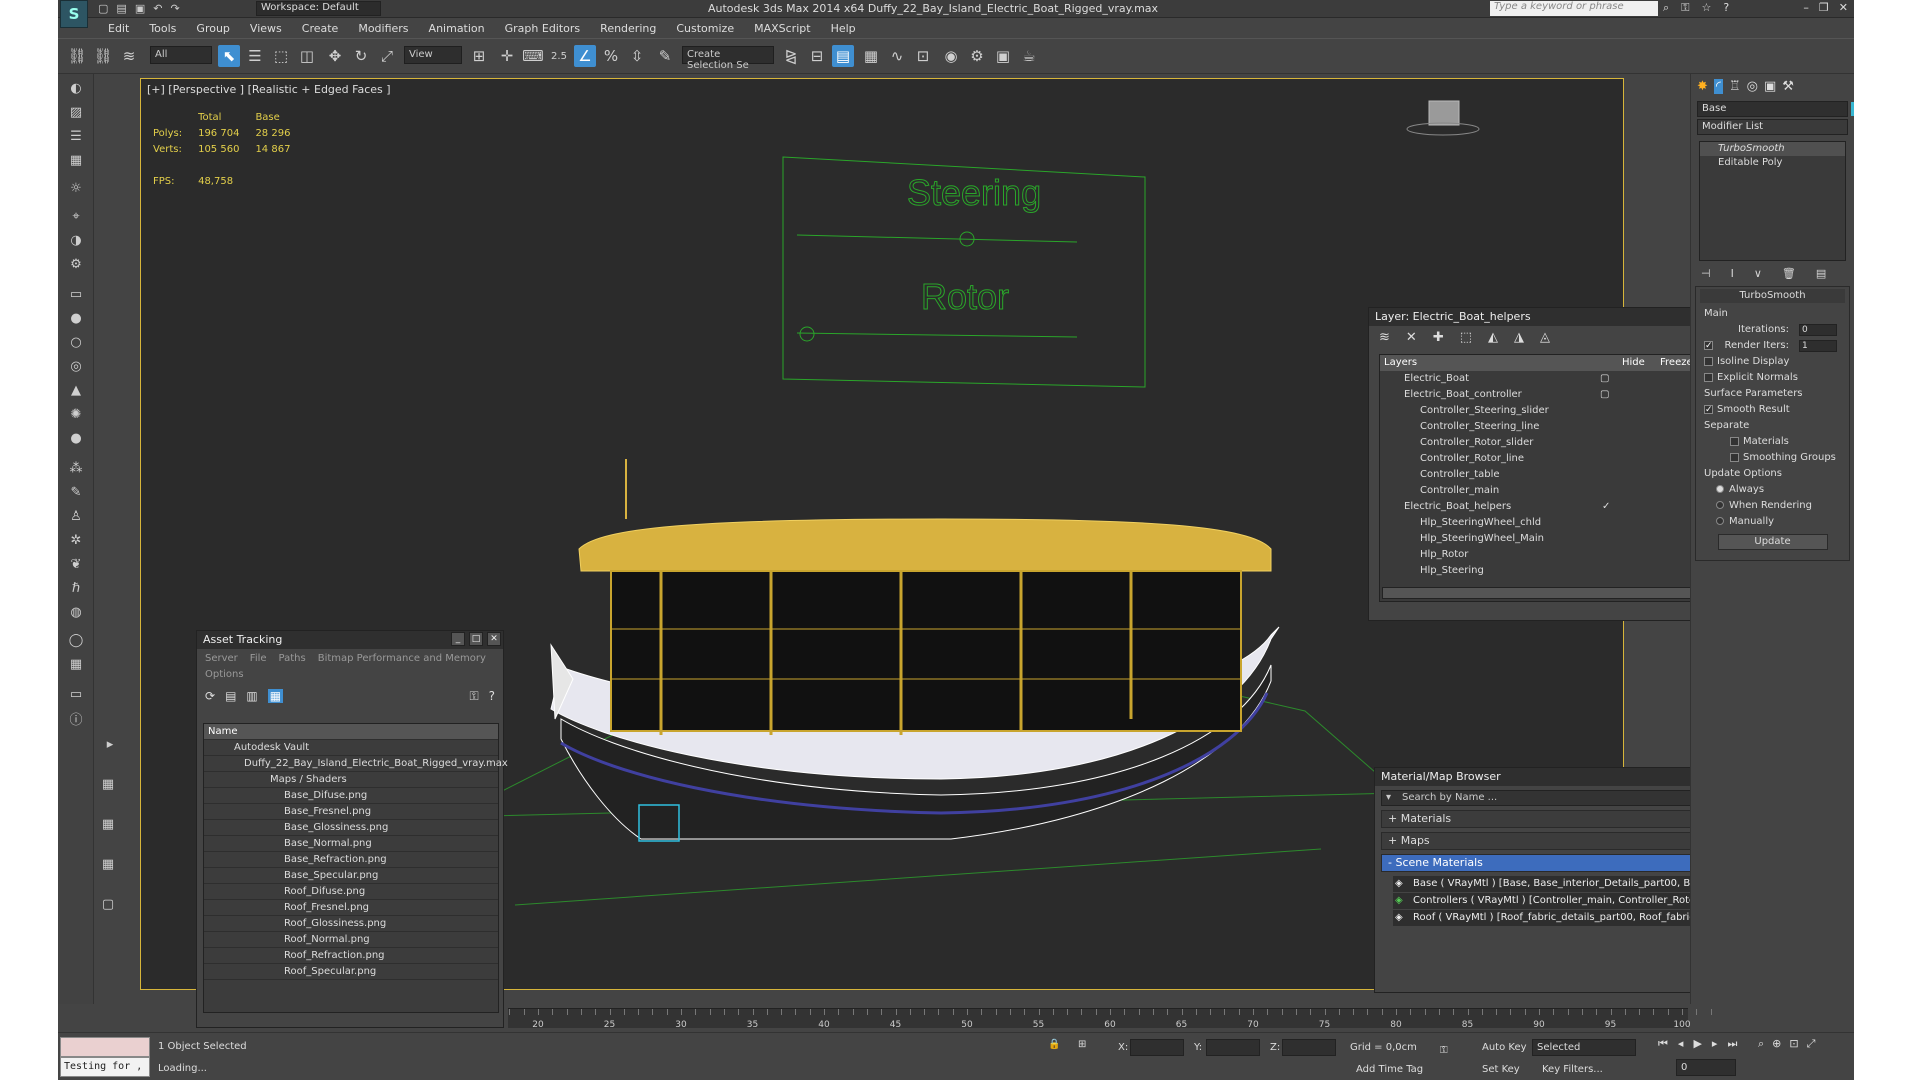 The width and height of the screenshot is (1920, 1080). Describe the element at coordinates (275, 696) in the screenshot. I see `grid-view-icon: ▦` at that location.